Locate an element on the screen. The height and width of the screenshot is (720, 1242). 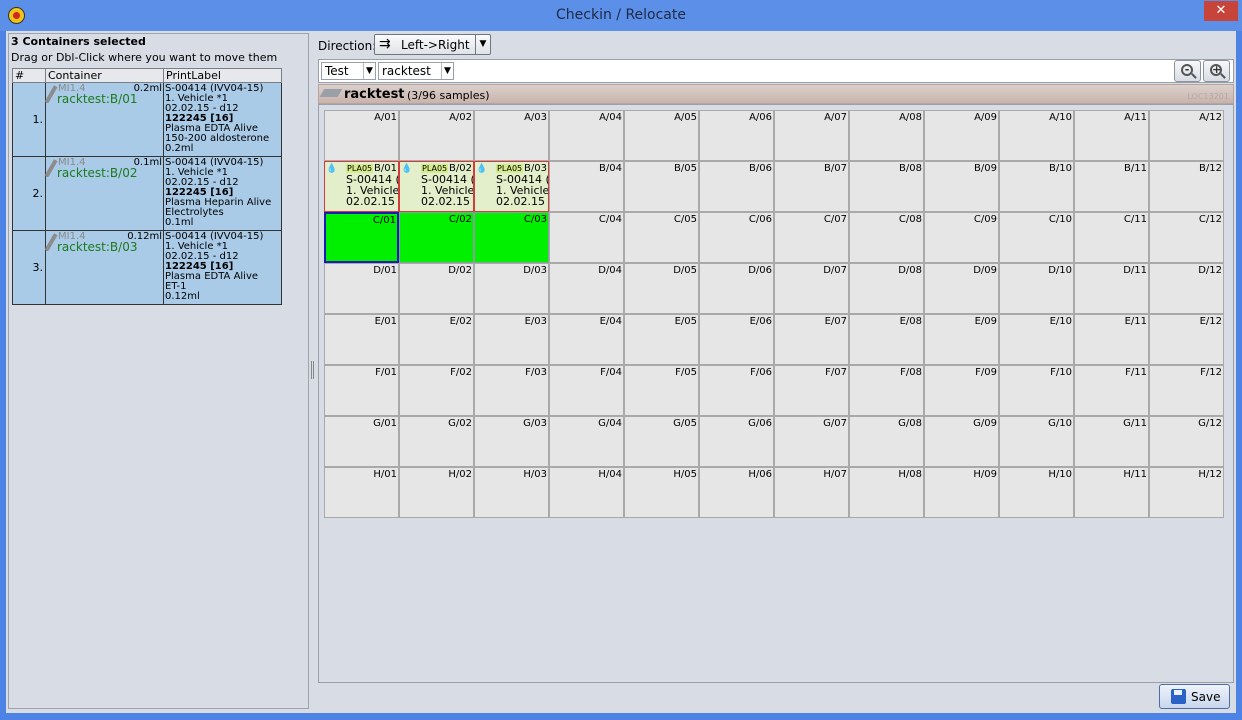
rack-cell-a07: A/07 is located at coordinates (811, 135).